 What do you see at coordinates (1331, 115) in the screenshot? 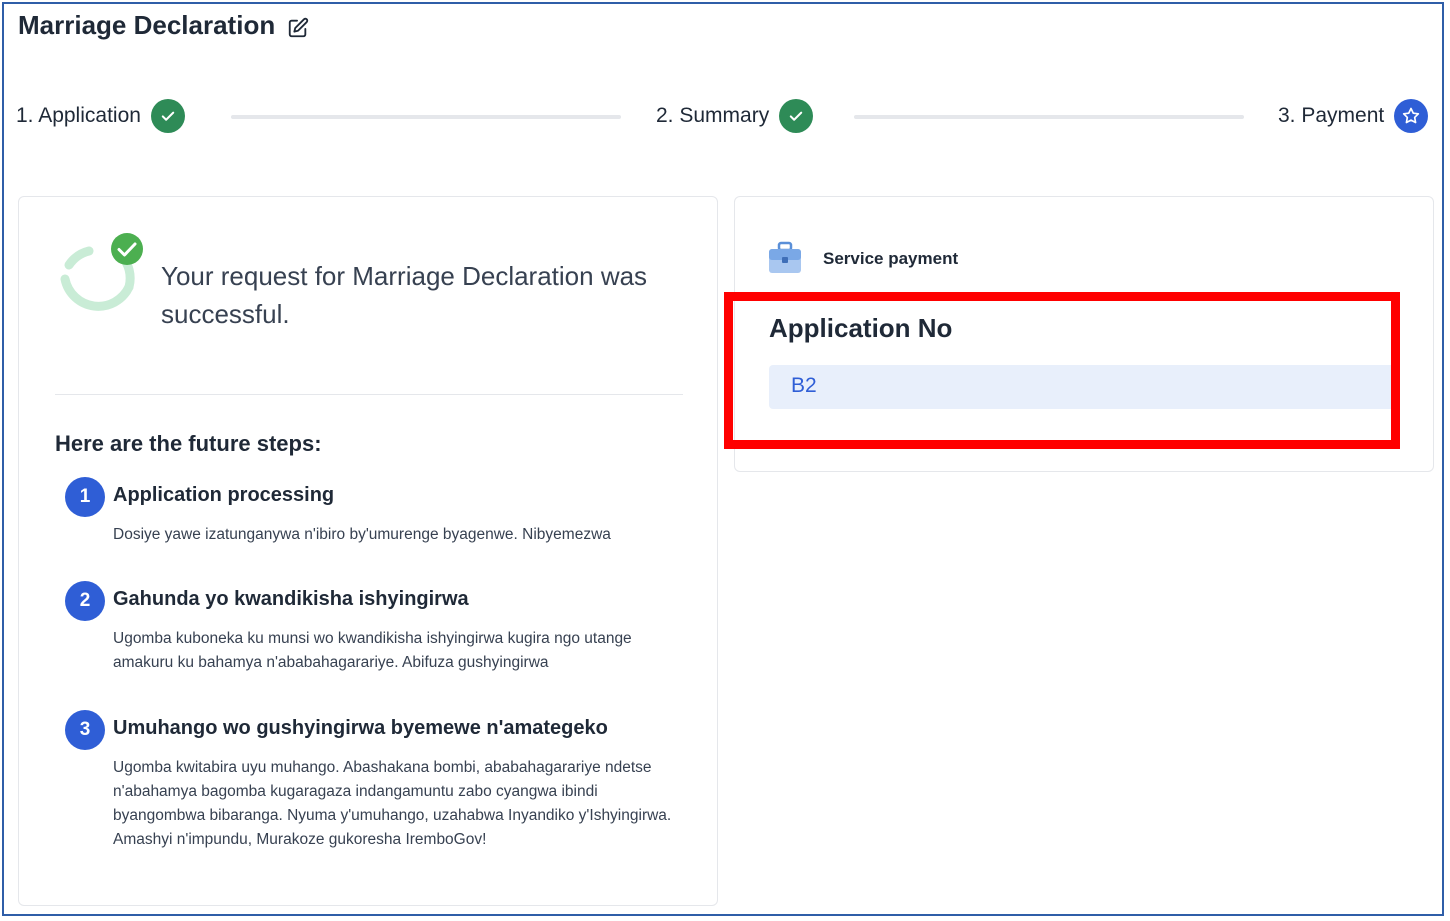
I see `step-label: 3. Payment` at bounding box center [1331, 115].